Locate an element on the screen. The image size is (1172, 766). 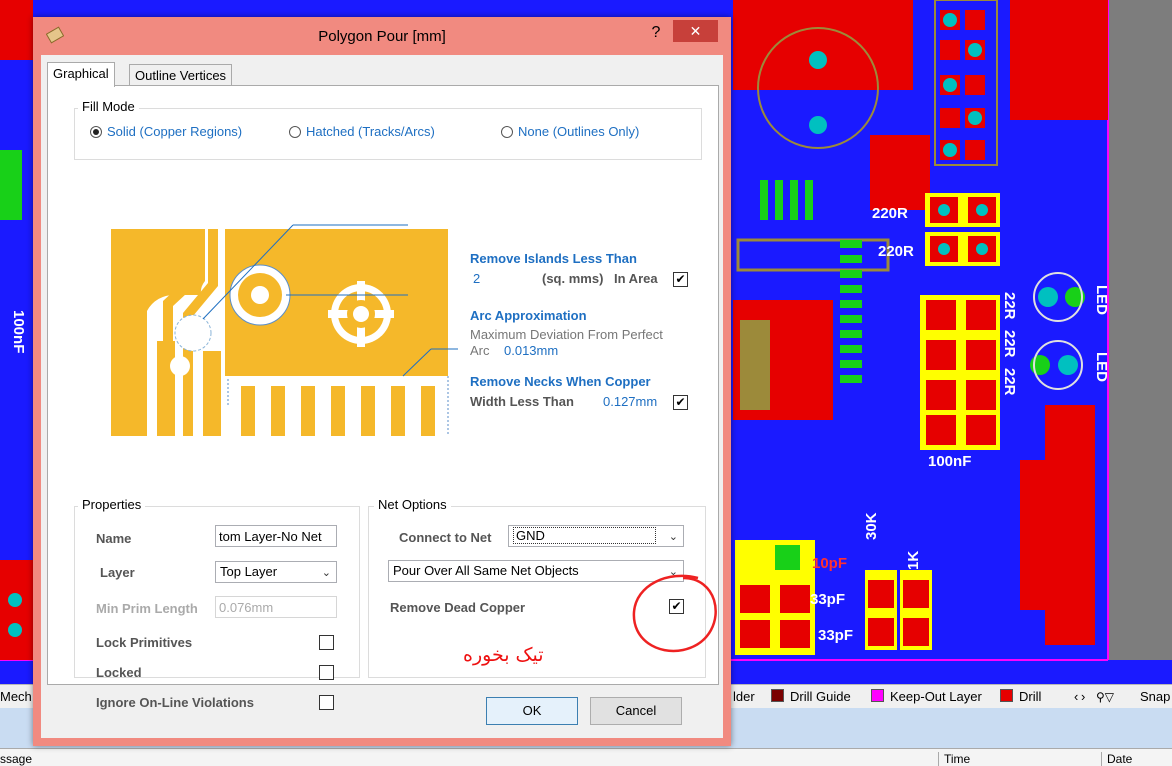
connect-to-net-label: Connect to Net is located at coordinates (445, 537).